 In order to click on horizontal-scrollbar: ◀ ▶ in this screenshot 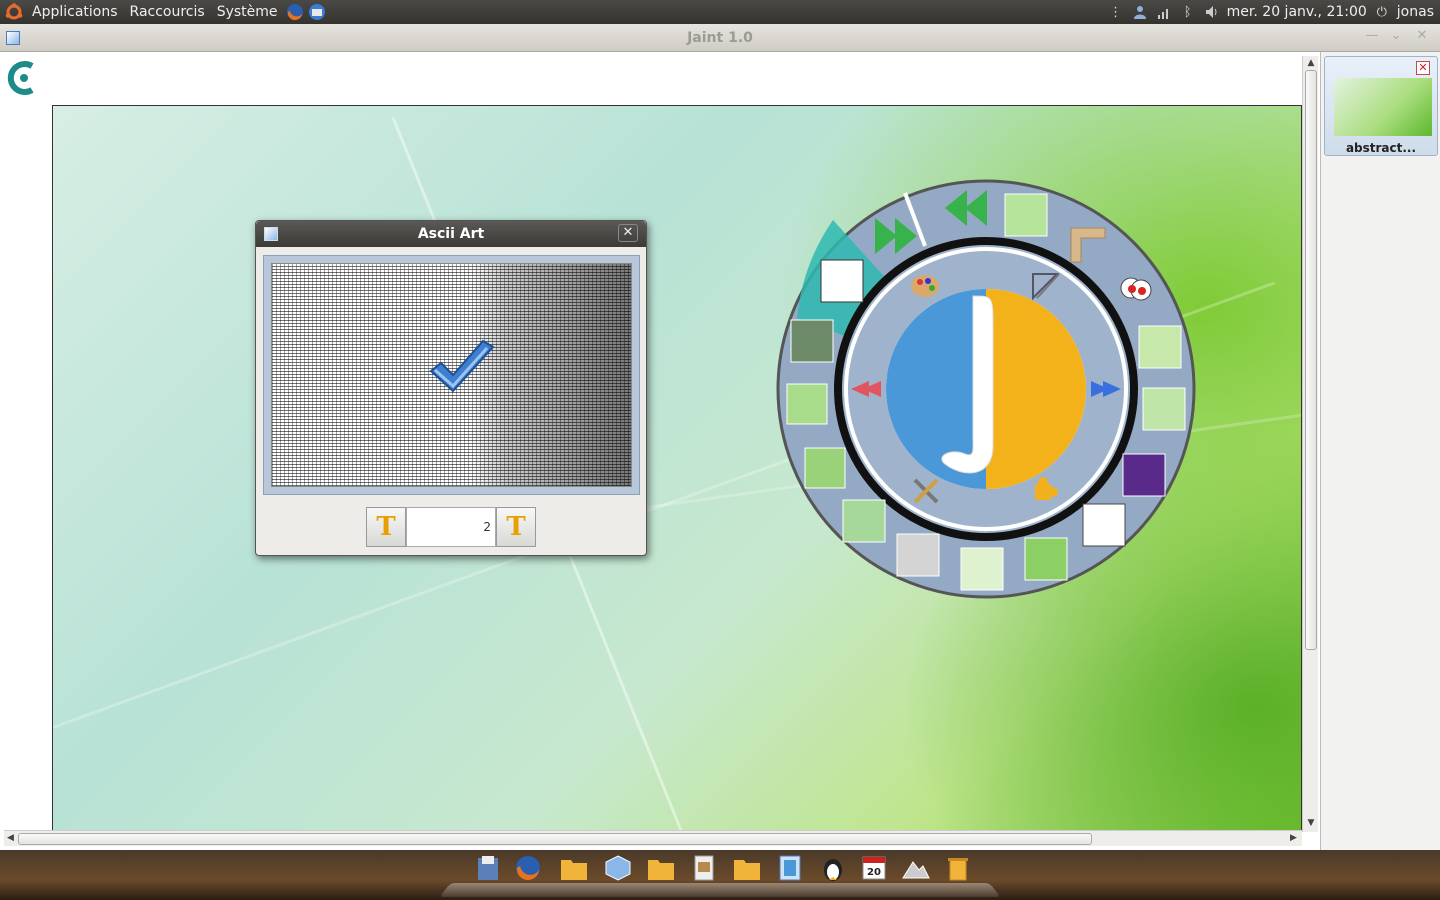, I will do `click(653, 838)`.